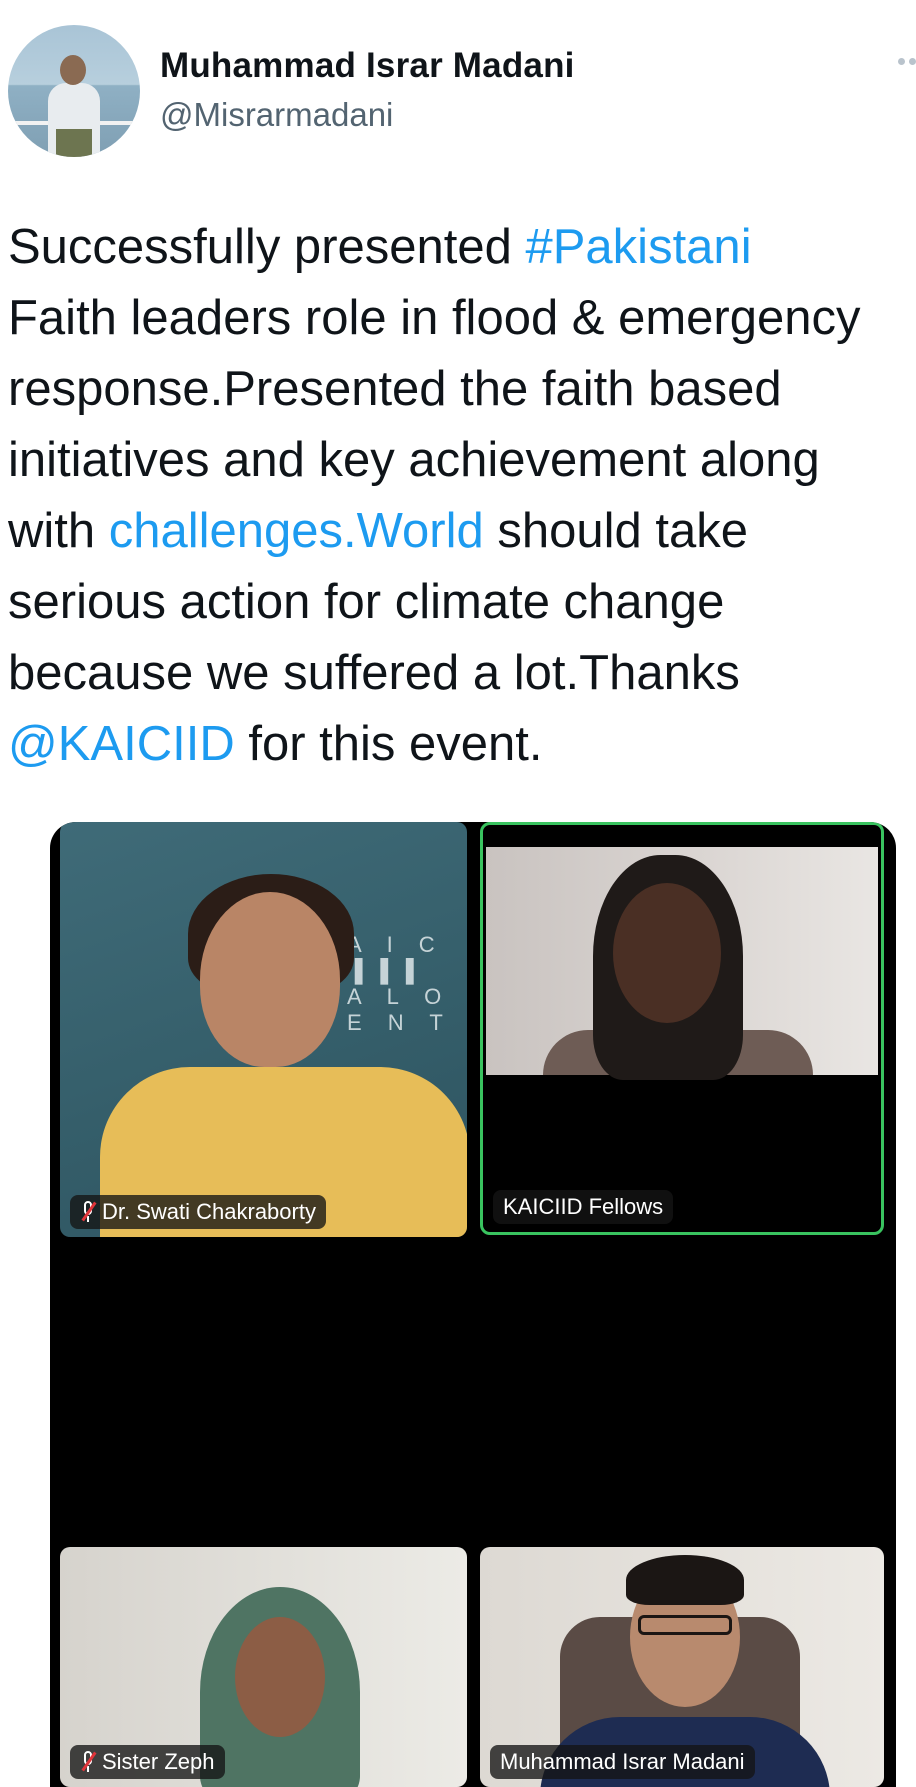 Image resolution: width=916 pixels, height=1787 pixels. I want to click on participant-label: Sister Zeph, so click(147, 1762).